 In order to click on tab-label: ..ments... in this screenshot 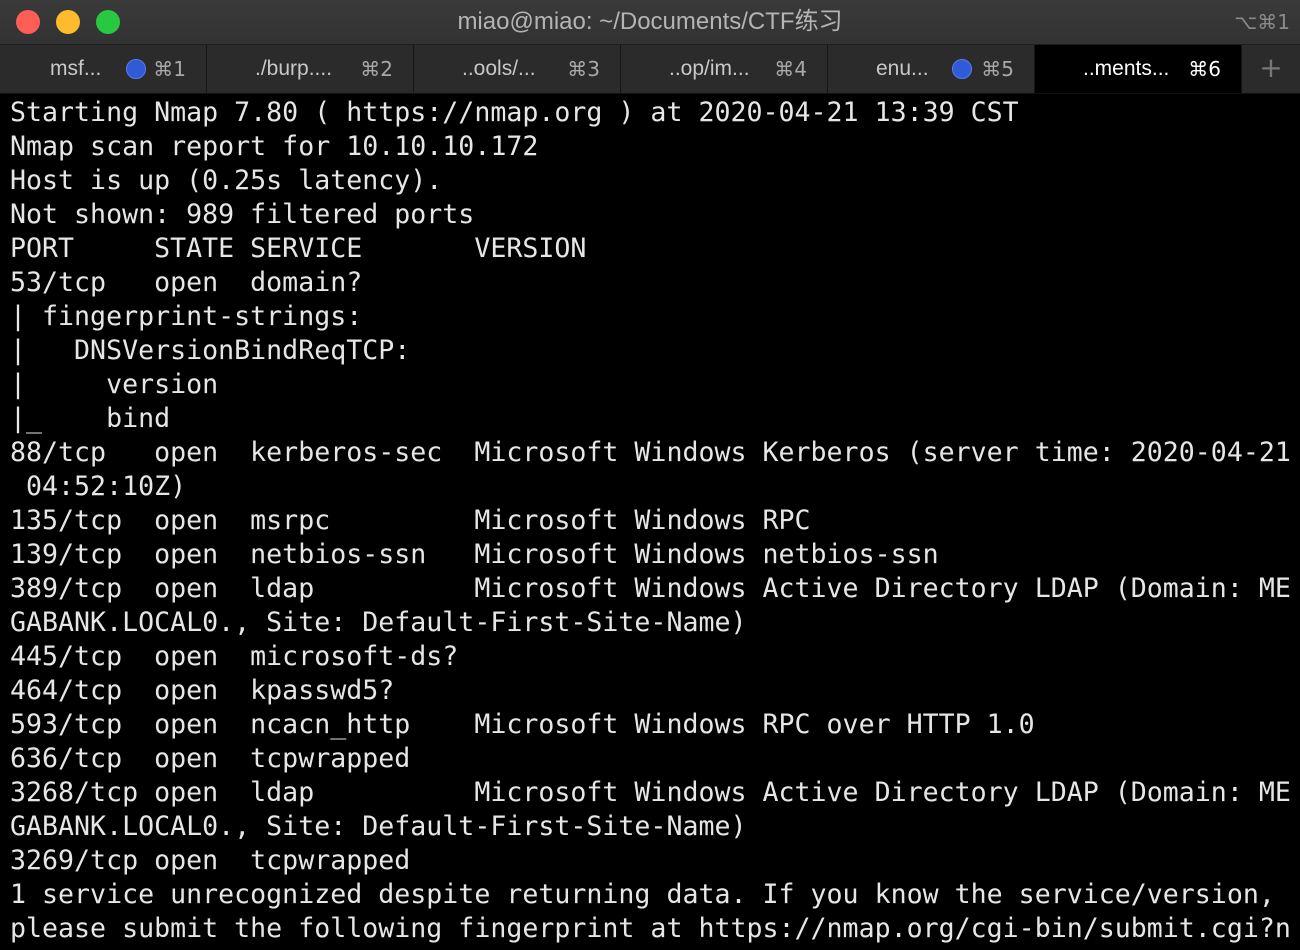, I will do `click(1126, 68)`.